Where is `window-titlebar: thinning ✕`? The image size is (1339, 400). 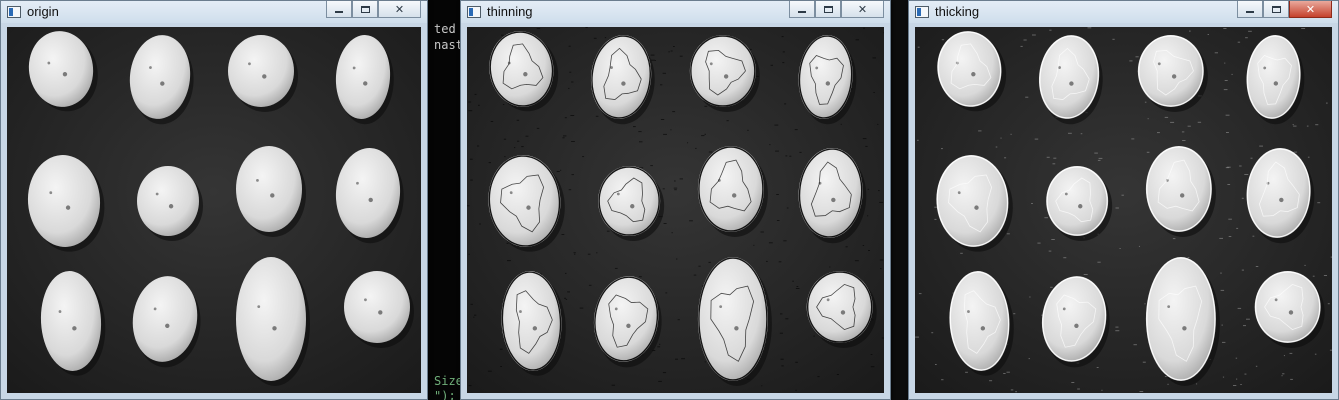
window-titlebar: thinning ✕ is located at coordinates (675, 12).